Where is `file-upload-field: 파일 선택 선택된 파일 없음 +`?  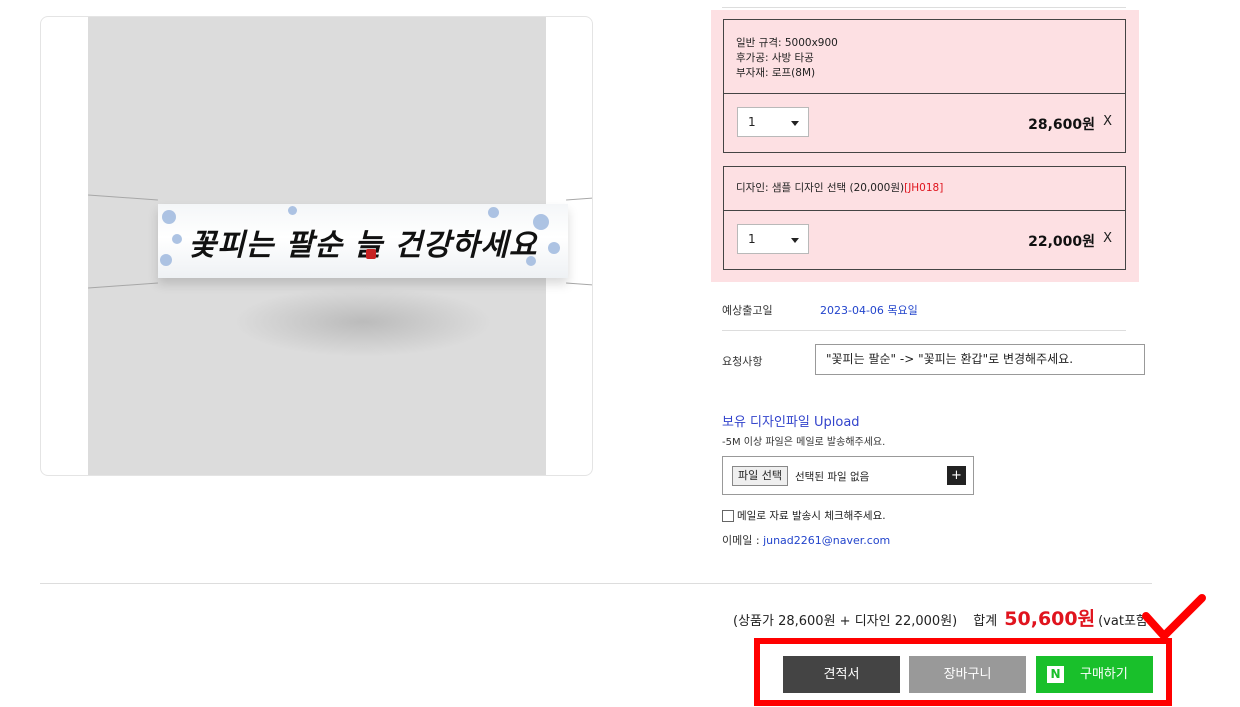 file-upload-field: 파일 선택 선택된 파일 없음 + is located at coordinates (848, 475).